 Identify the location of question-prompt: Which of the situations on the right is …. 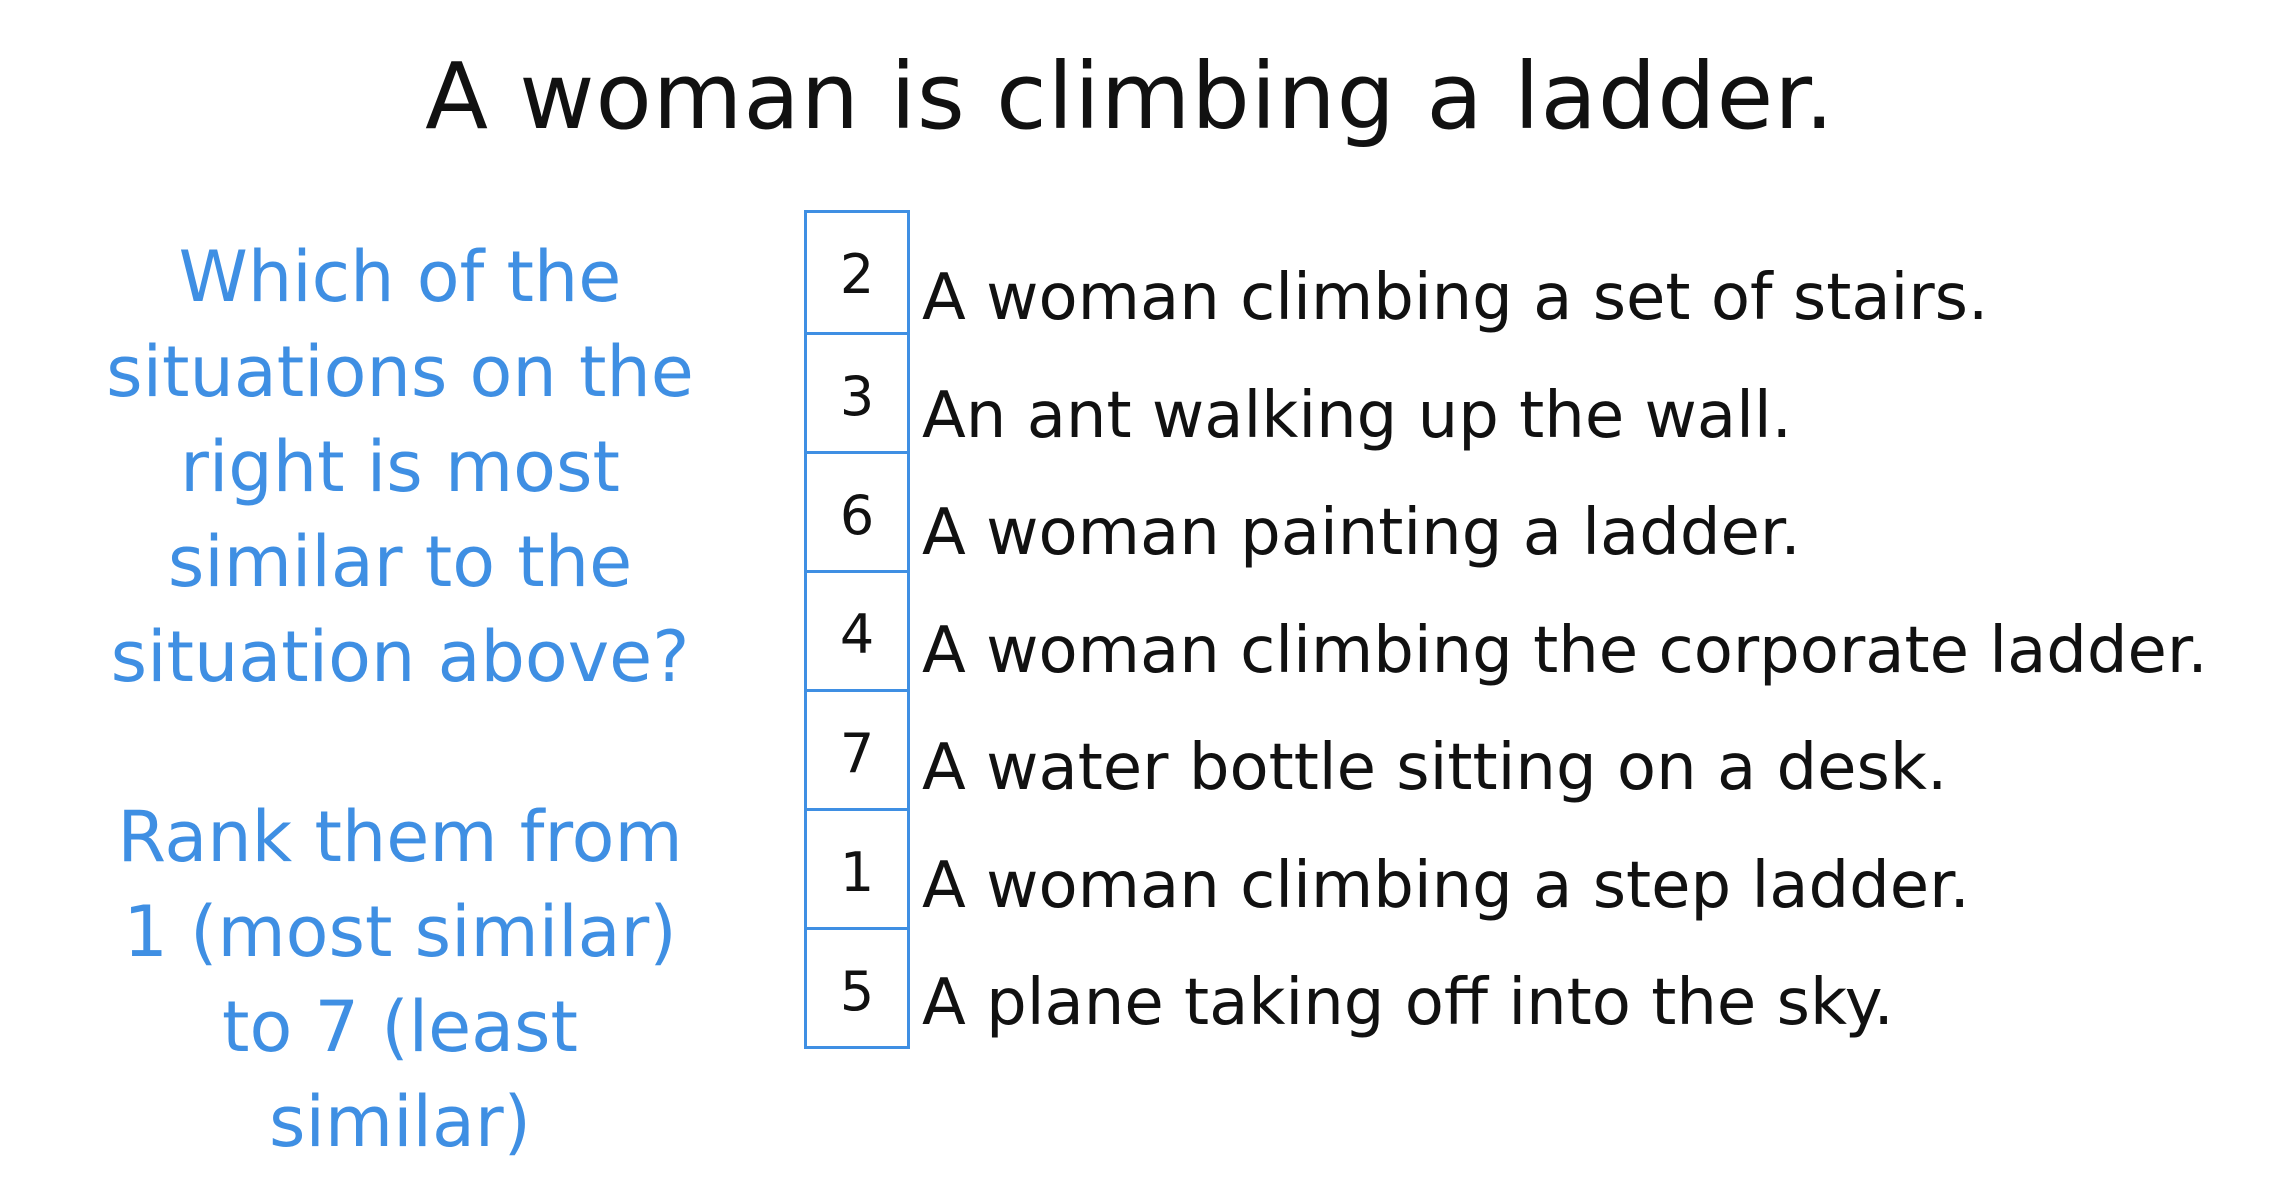
(400, 467).